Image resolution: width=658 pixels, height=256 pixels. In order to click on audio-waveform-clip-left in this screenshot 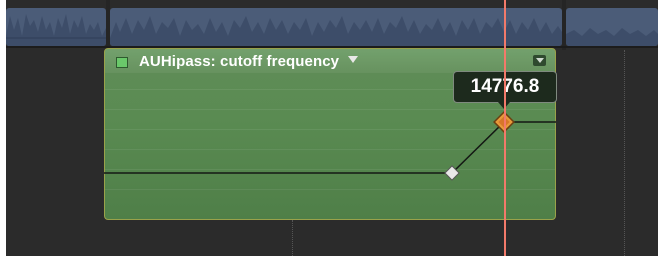, I will do `click(56, 27)`.